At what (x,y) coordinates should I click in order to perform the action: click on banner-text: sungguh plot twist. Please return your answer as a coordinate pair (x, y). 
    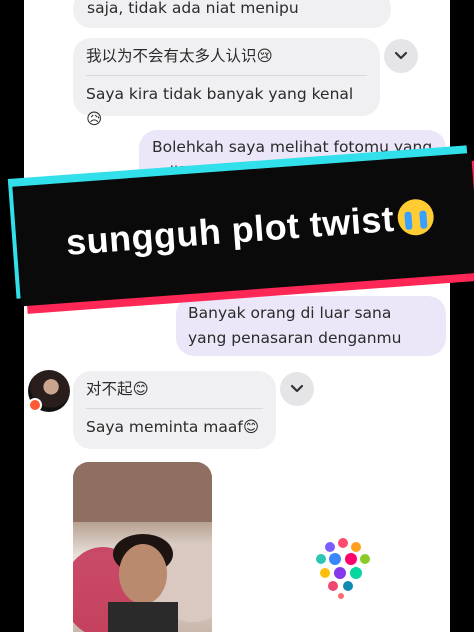
    Looking at the image, I should click on (230, 230).